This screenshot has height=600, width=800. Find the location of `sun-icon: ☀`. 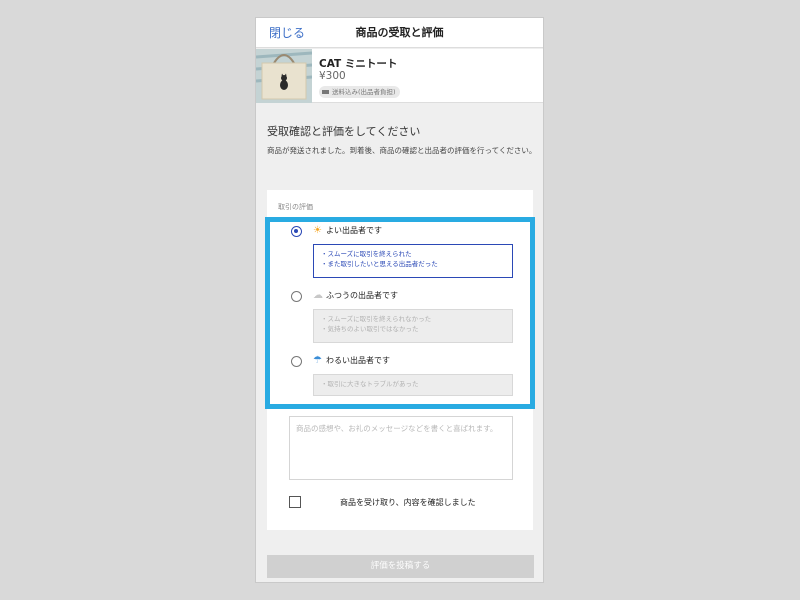

sun-icon: ☀ is located at coordinates (317, 230).